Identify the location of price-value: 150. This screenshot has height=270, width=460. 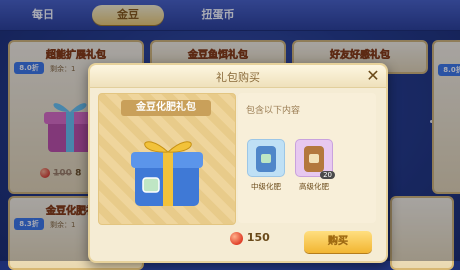
(258, 237).